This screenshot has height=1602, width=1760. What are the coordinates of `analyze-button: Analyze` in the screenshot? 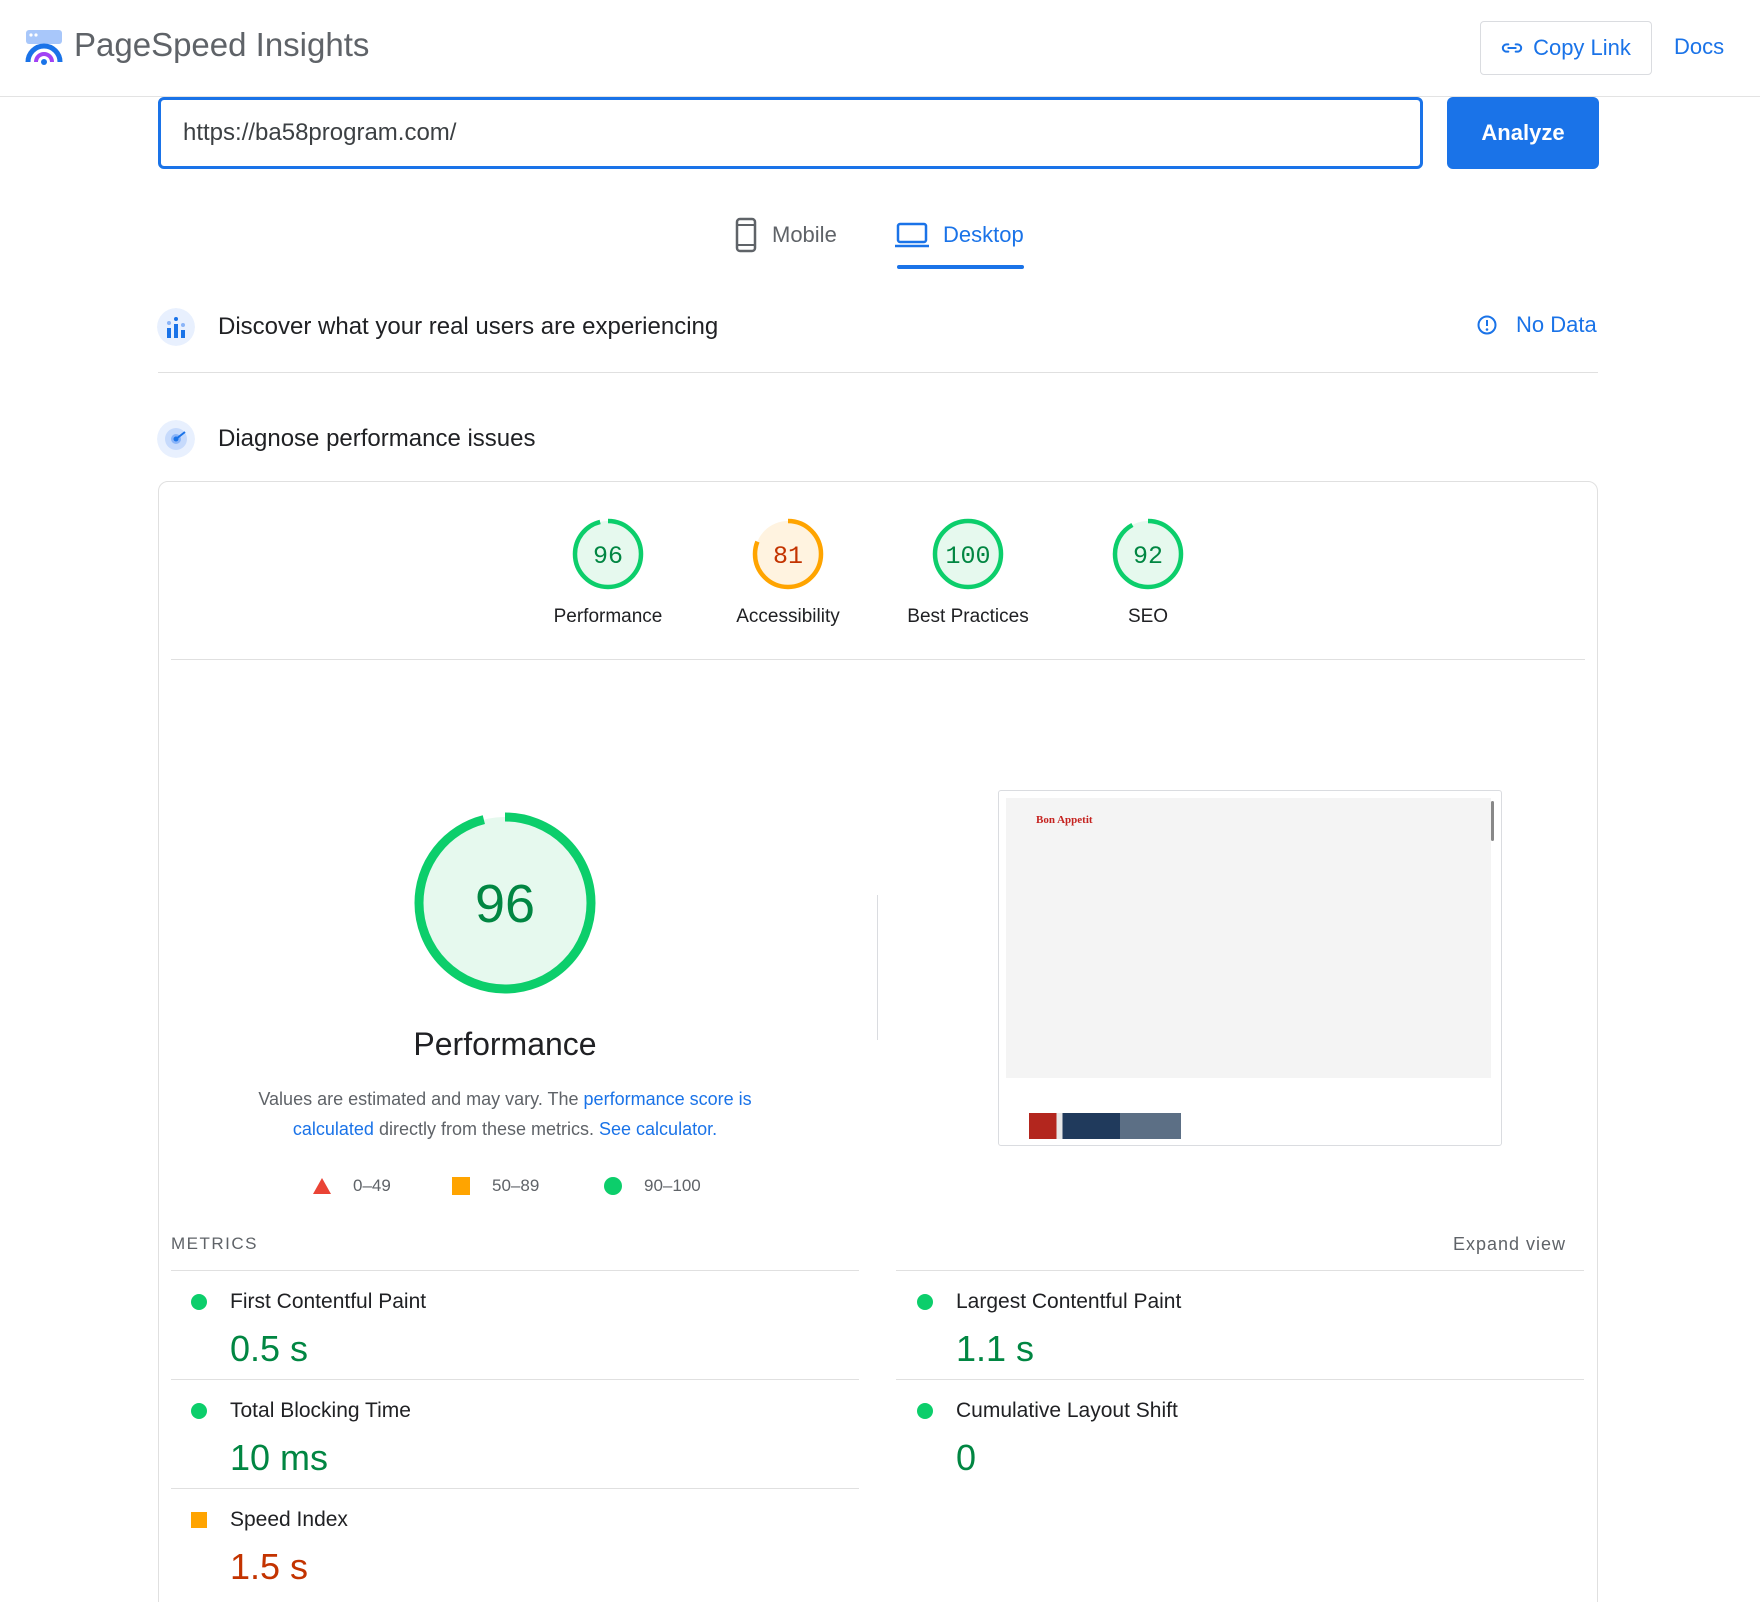 It's located at (1523, 133).